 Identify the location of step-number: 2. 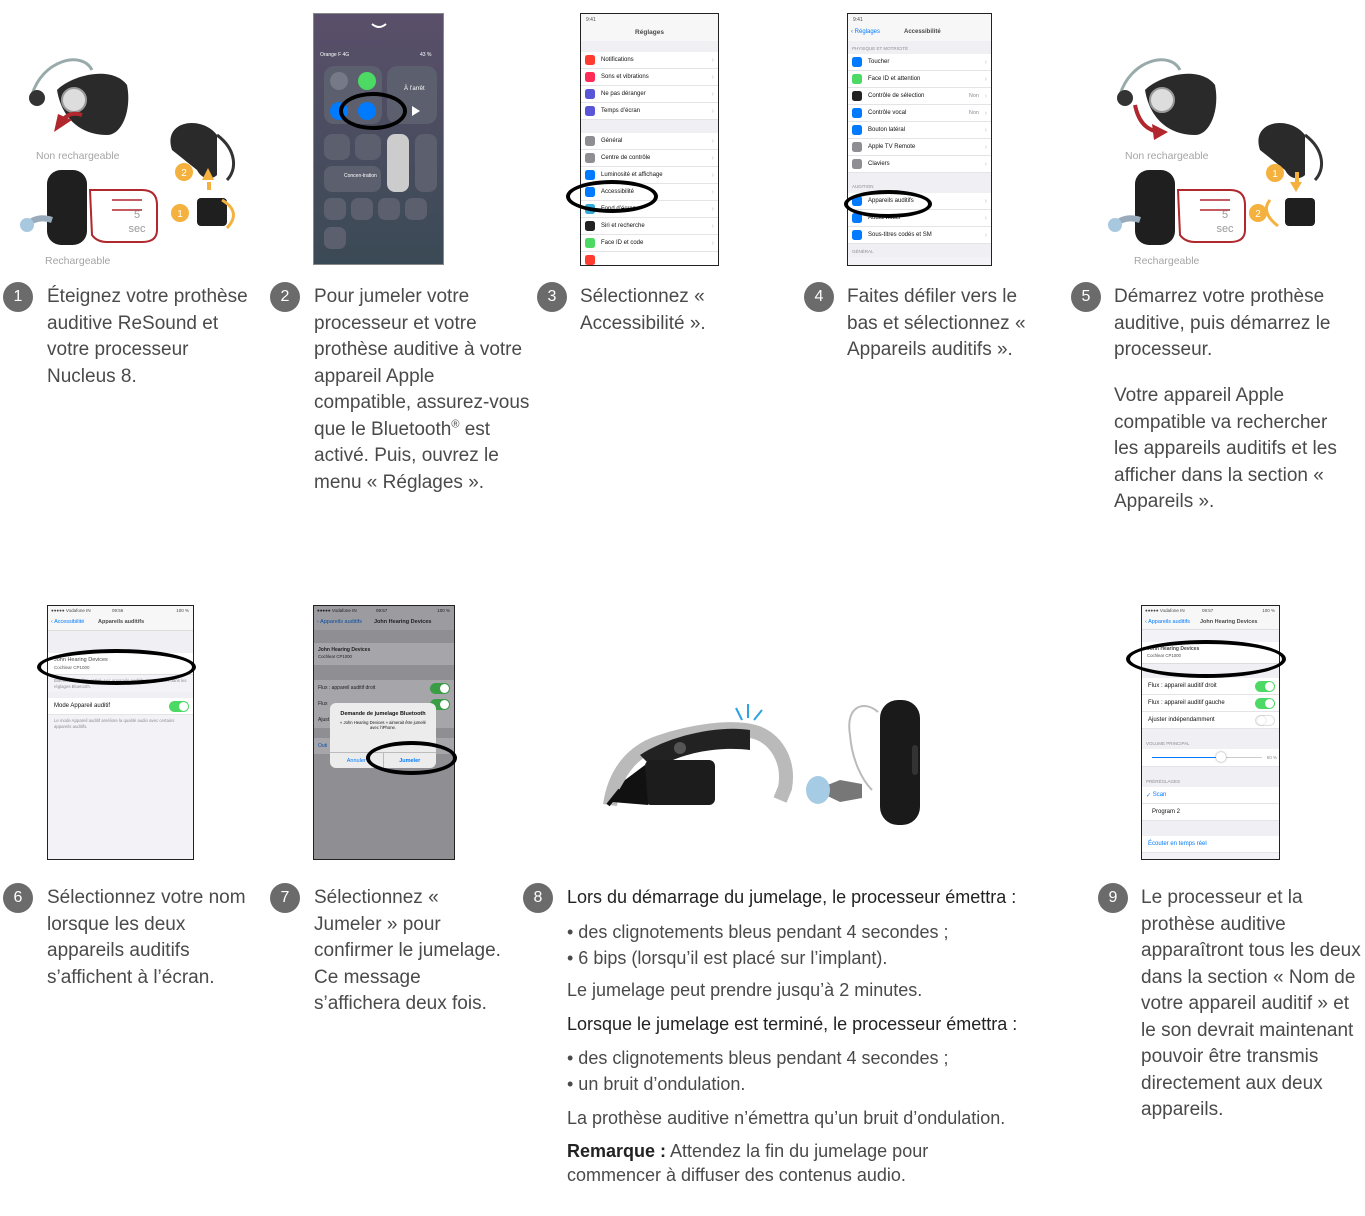
(285, 297).